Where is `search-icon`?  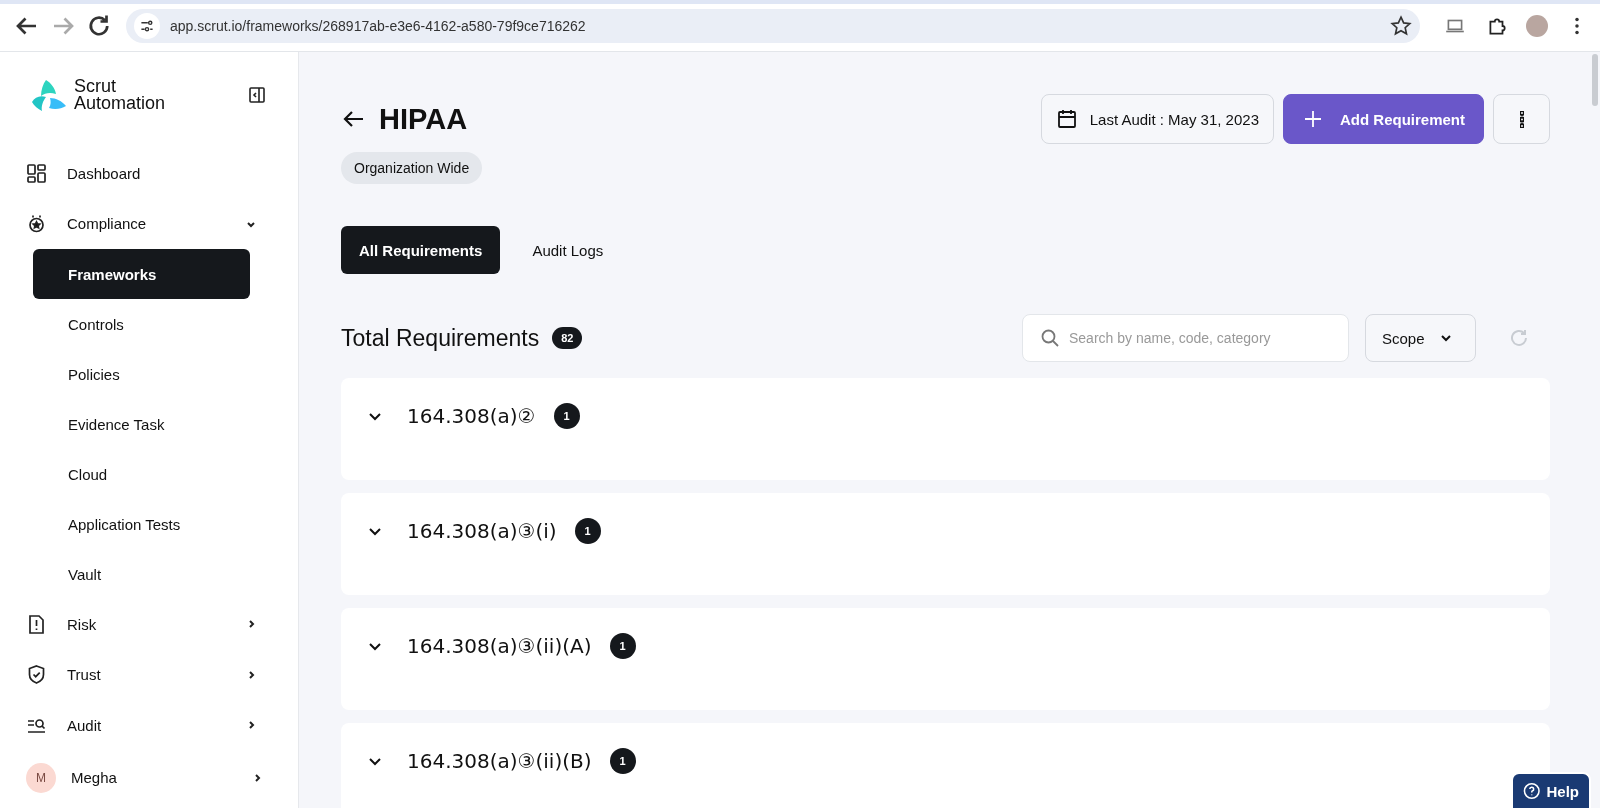 search-icon is located at coordinates (1050, 338).